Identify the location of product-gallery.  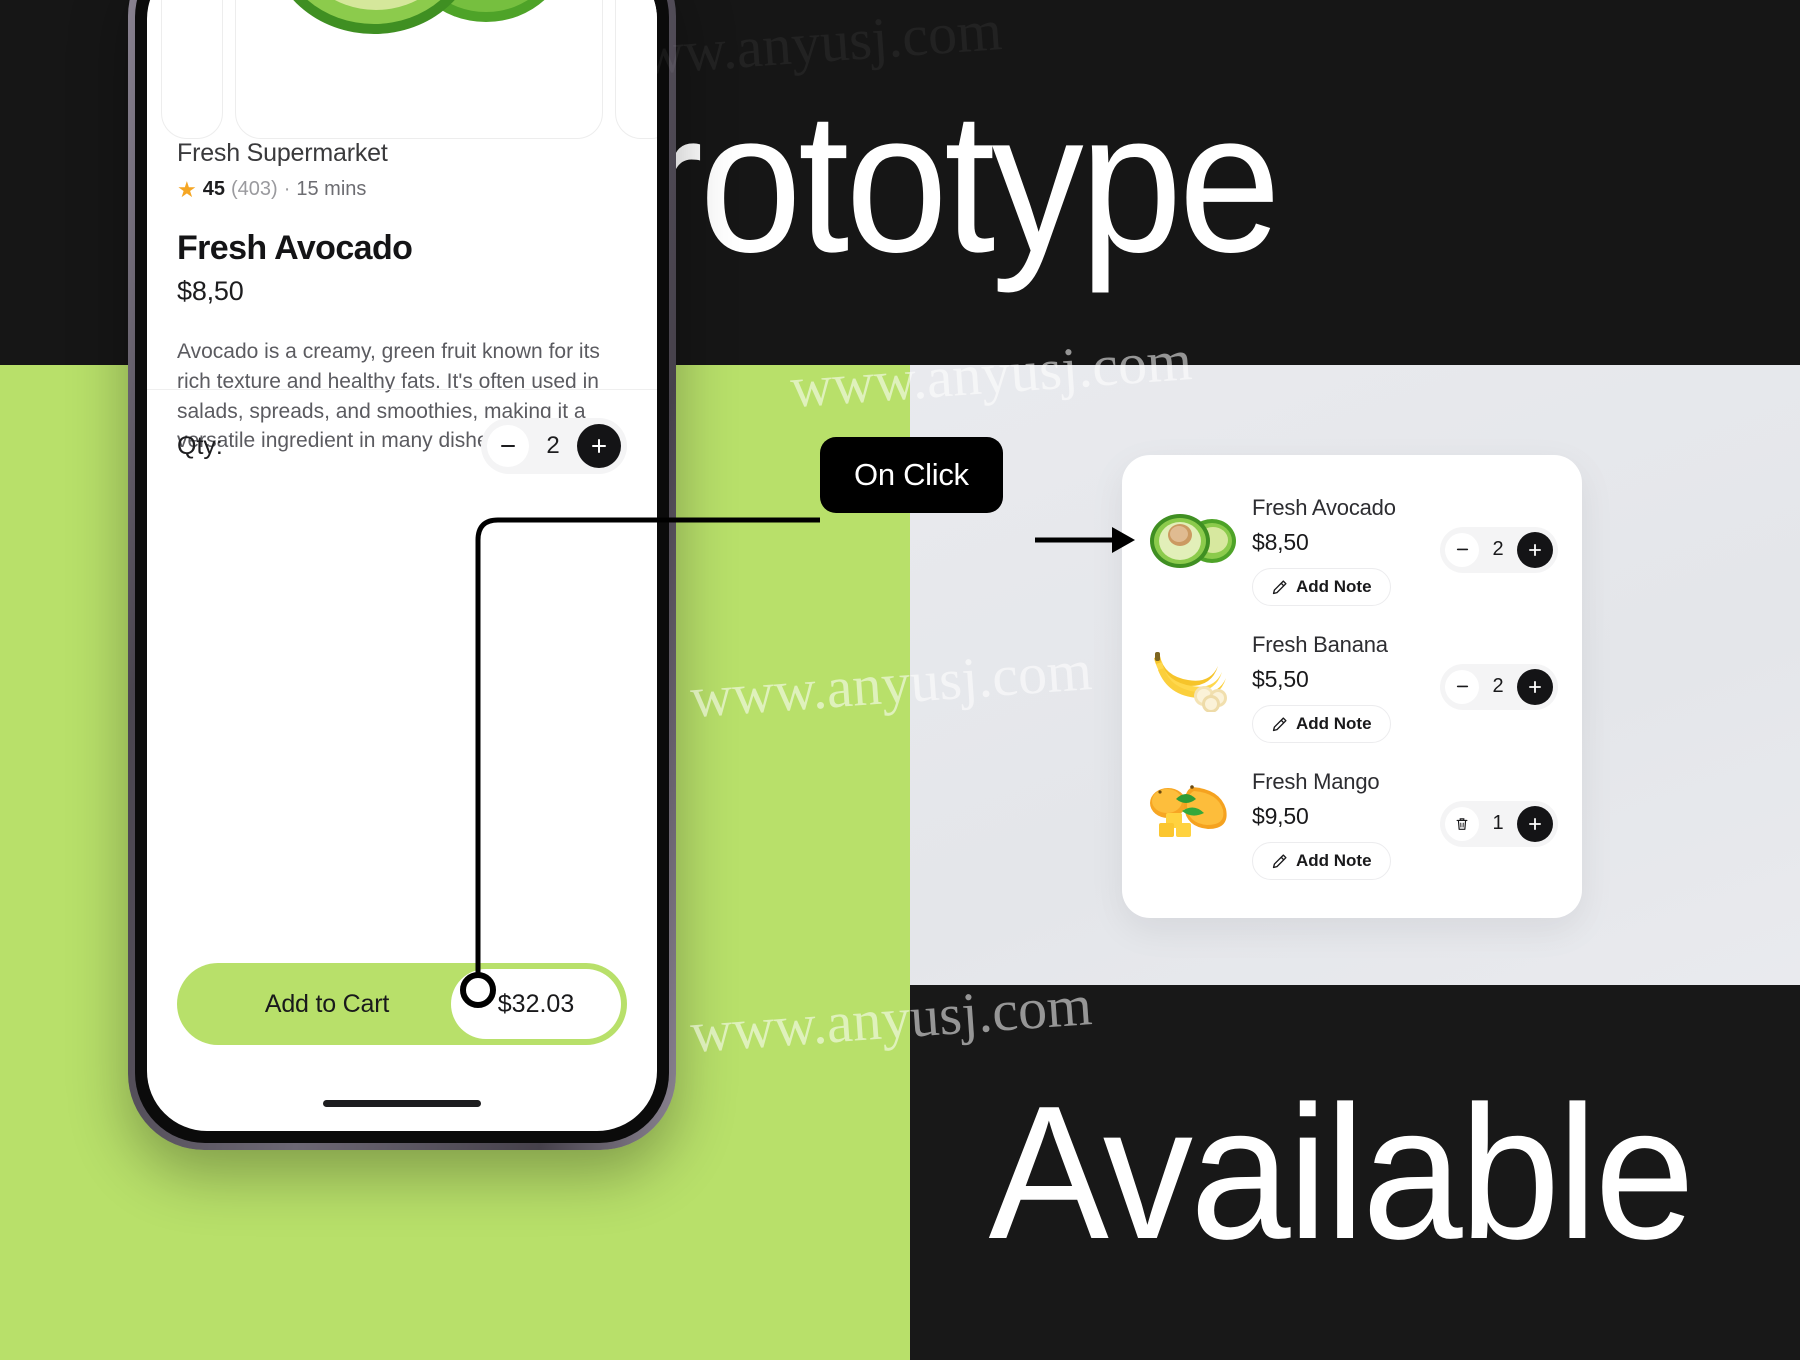
(402, 69).